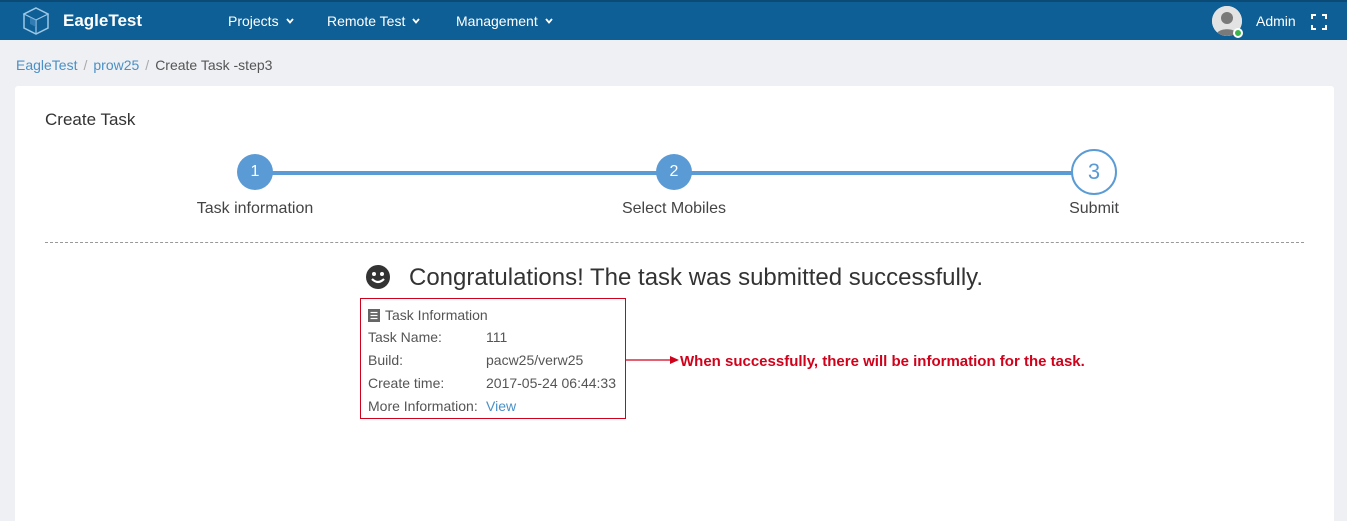 This screenshot has height=521, width=1347. I want to click on view-link: View, so click(501, 406).